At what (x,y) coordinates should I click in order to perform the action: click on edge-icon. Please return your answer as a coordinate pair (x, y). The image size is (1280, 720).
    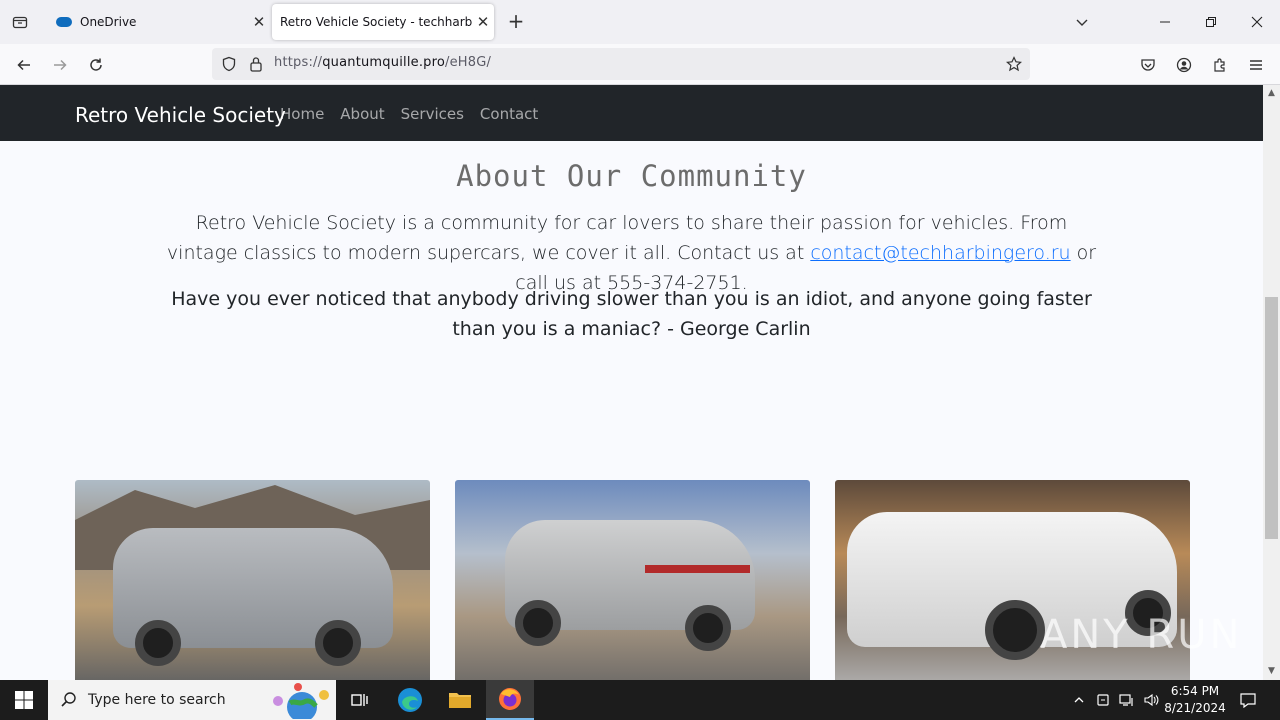
    Looking at the image, I should click on (410, 700).